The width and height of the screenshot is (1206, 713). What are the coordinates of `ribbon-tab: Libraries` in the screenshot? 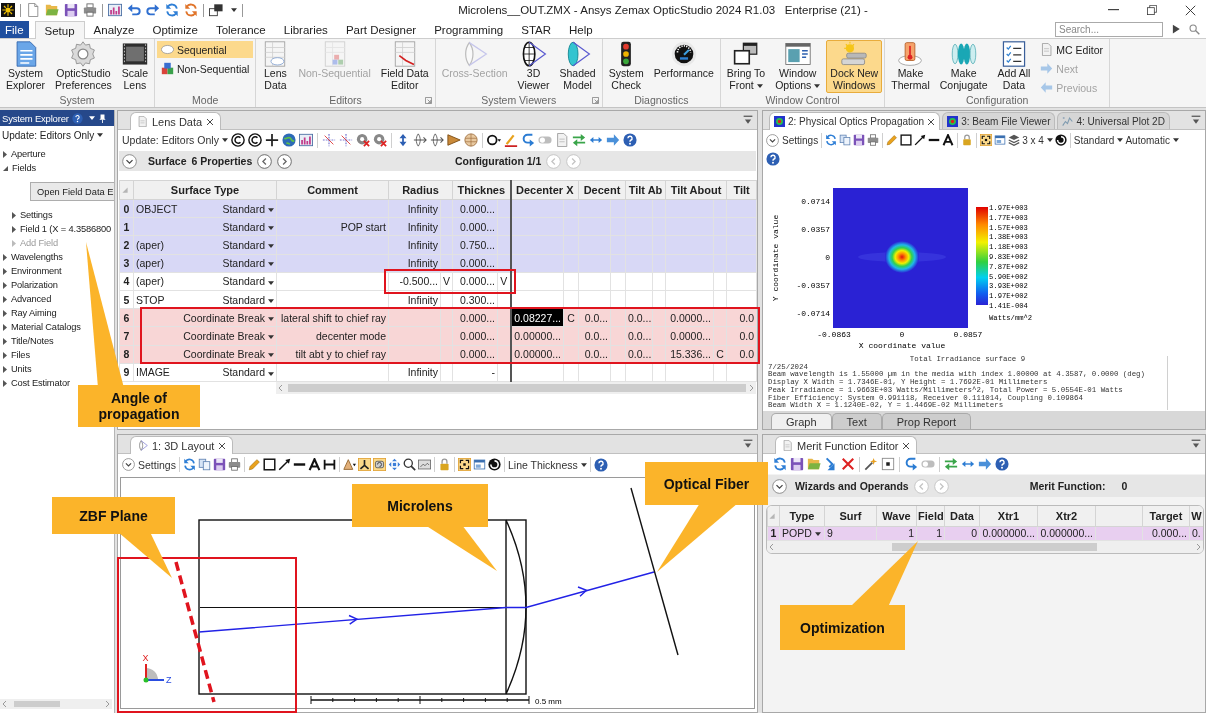 It's located at (305, 29).